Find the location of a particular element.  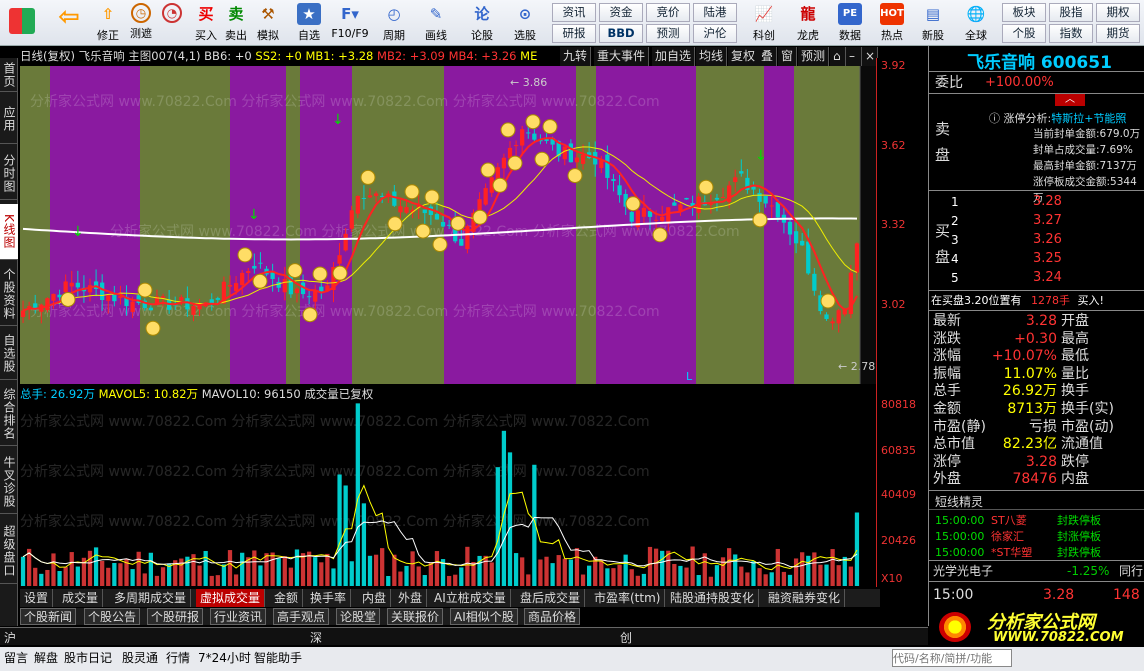

code-search-input is located at coordinates (952, 658).